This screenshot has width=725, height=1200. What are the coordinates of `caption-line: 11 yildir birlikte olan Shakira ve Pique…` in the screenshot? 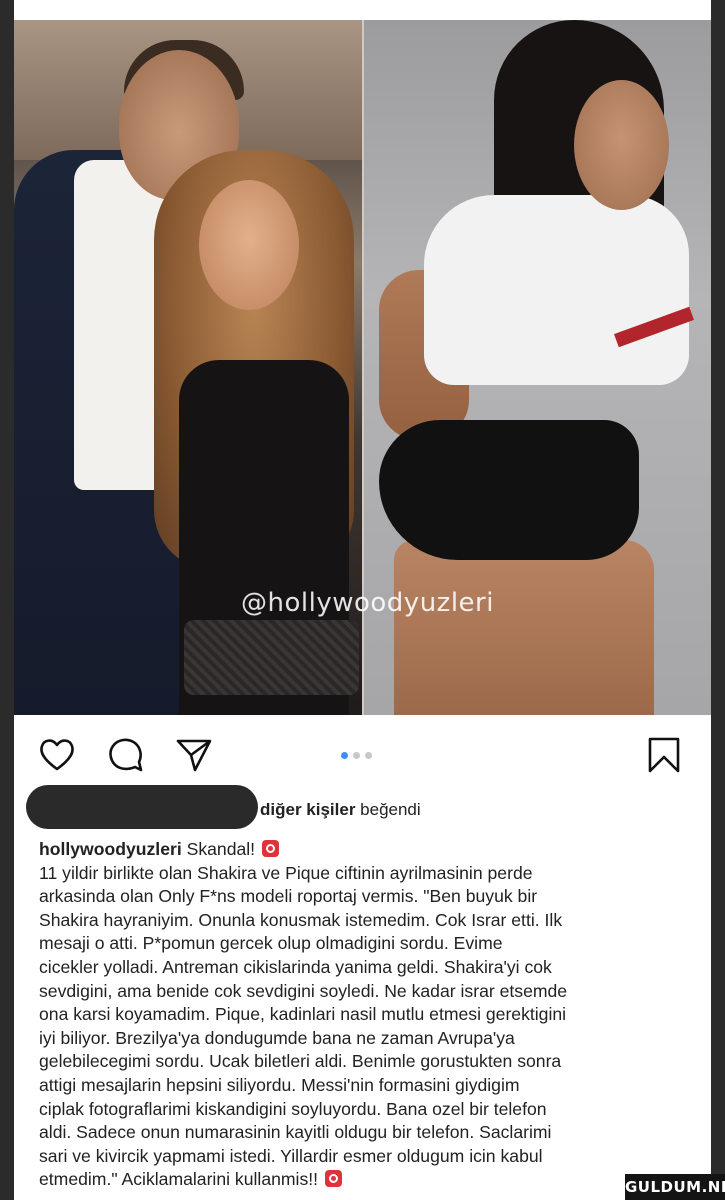 It's located at (286, 872).